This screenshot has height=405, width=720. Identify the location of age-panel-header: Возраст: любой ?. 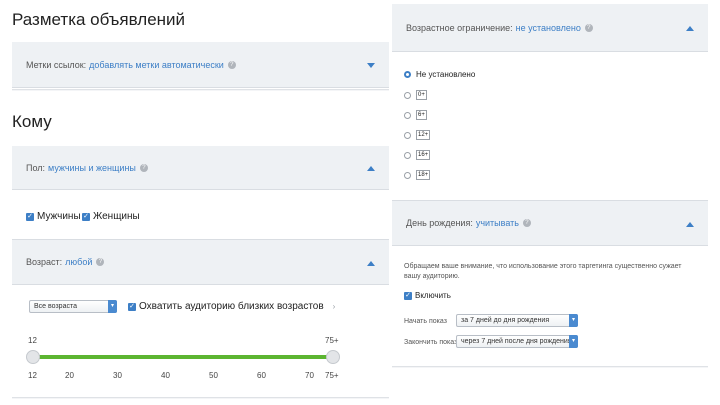
(200, 262).